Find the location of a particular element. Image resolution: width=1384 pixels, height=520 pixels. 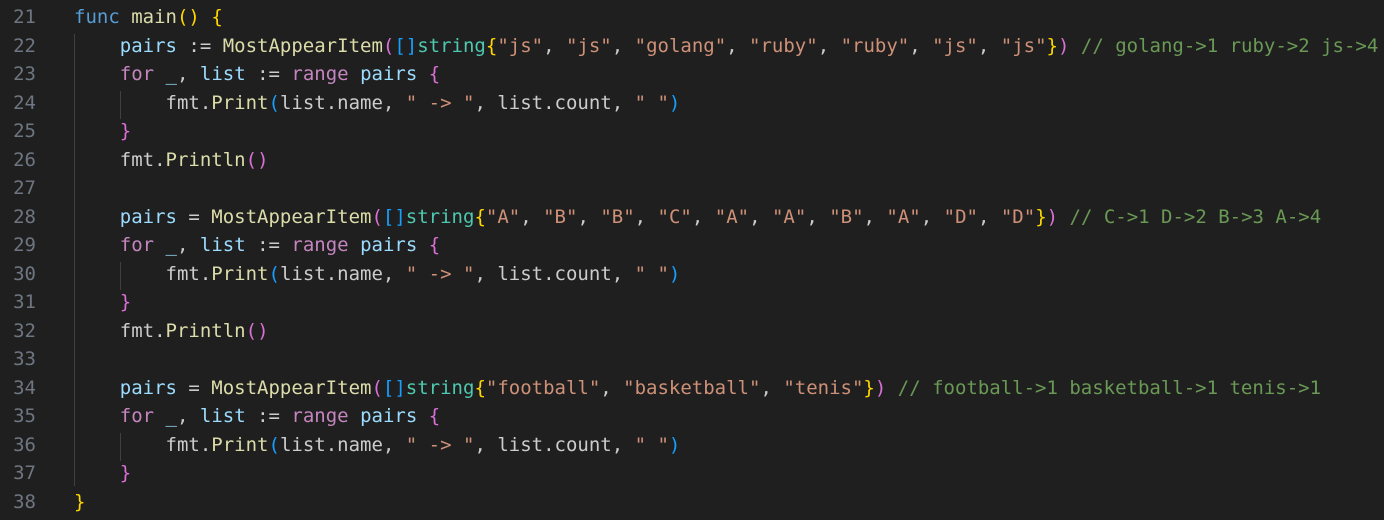

code-token: Print is located at coordinates (240, 273).